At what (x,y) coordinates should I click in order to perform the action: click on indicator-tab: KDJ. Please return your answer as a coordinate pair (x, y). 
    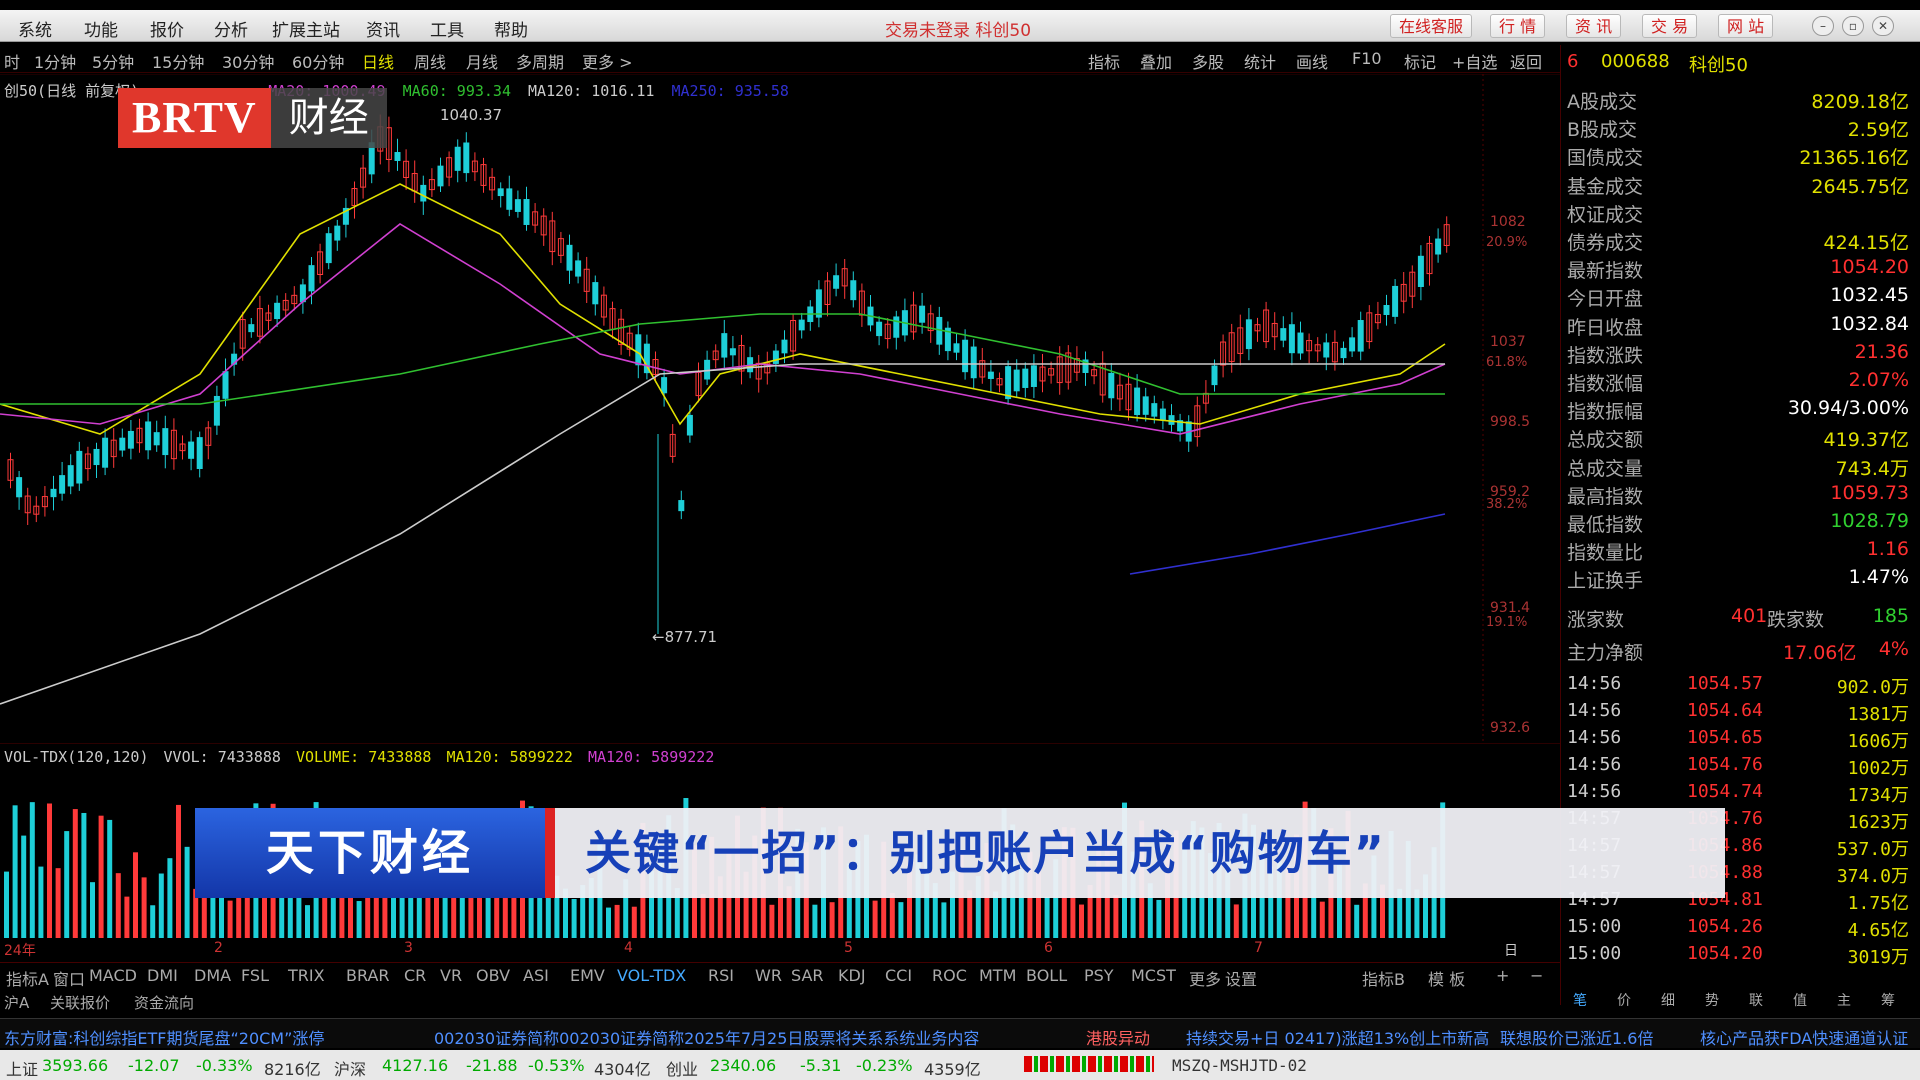
    Looking at the image, I should click on (852, 975).